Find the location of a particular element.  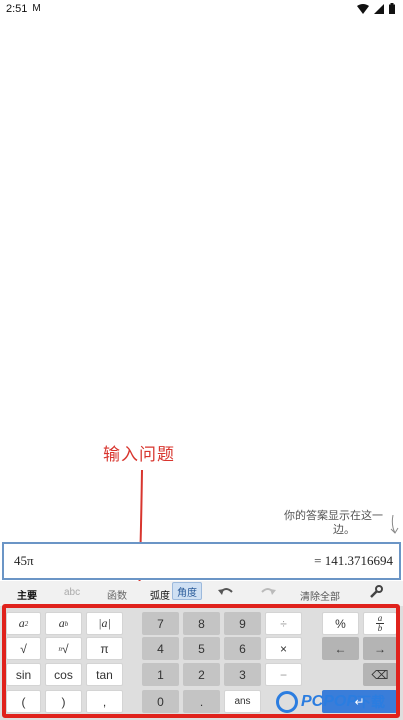

watermark: PCPOP 下载 is located at coordinates (338, 702).